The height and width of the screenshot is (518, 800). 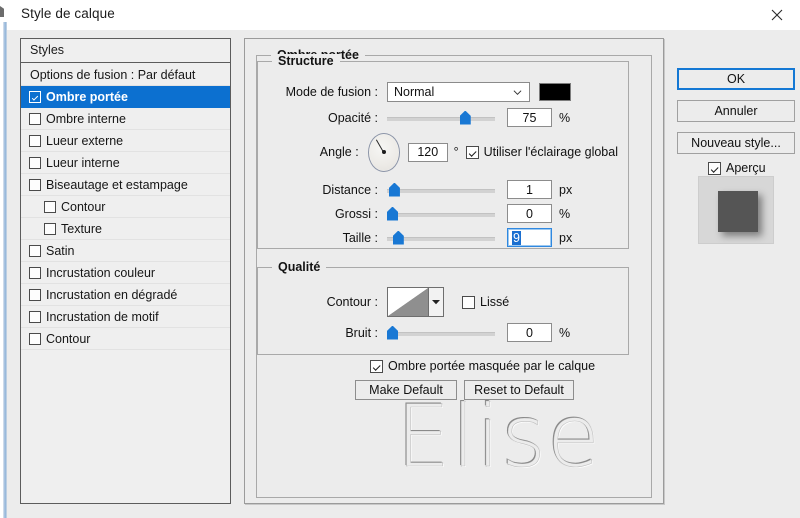 What do you see at coordinates (714, 168) in the screenshot?
I see `preview-checkbox-box` at bounding box center [714, 168].